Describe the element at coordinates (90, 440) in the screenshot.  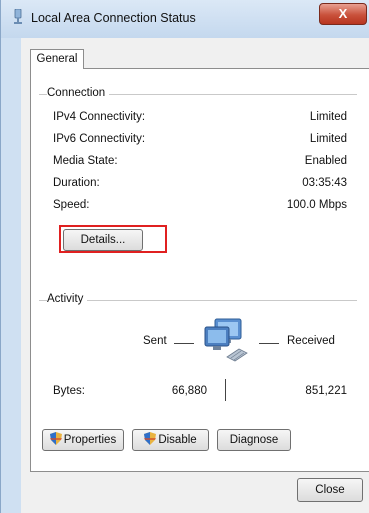
I see `properties-button-label: Properties` at that location.